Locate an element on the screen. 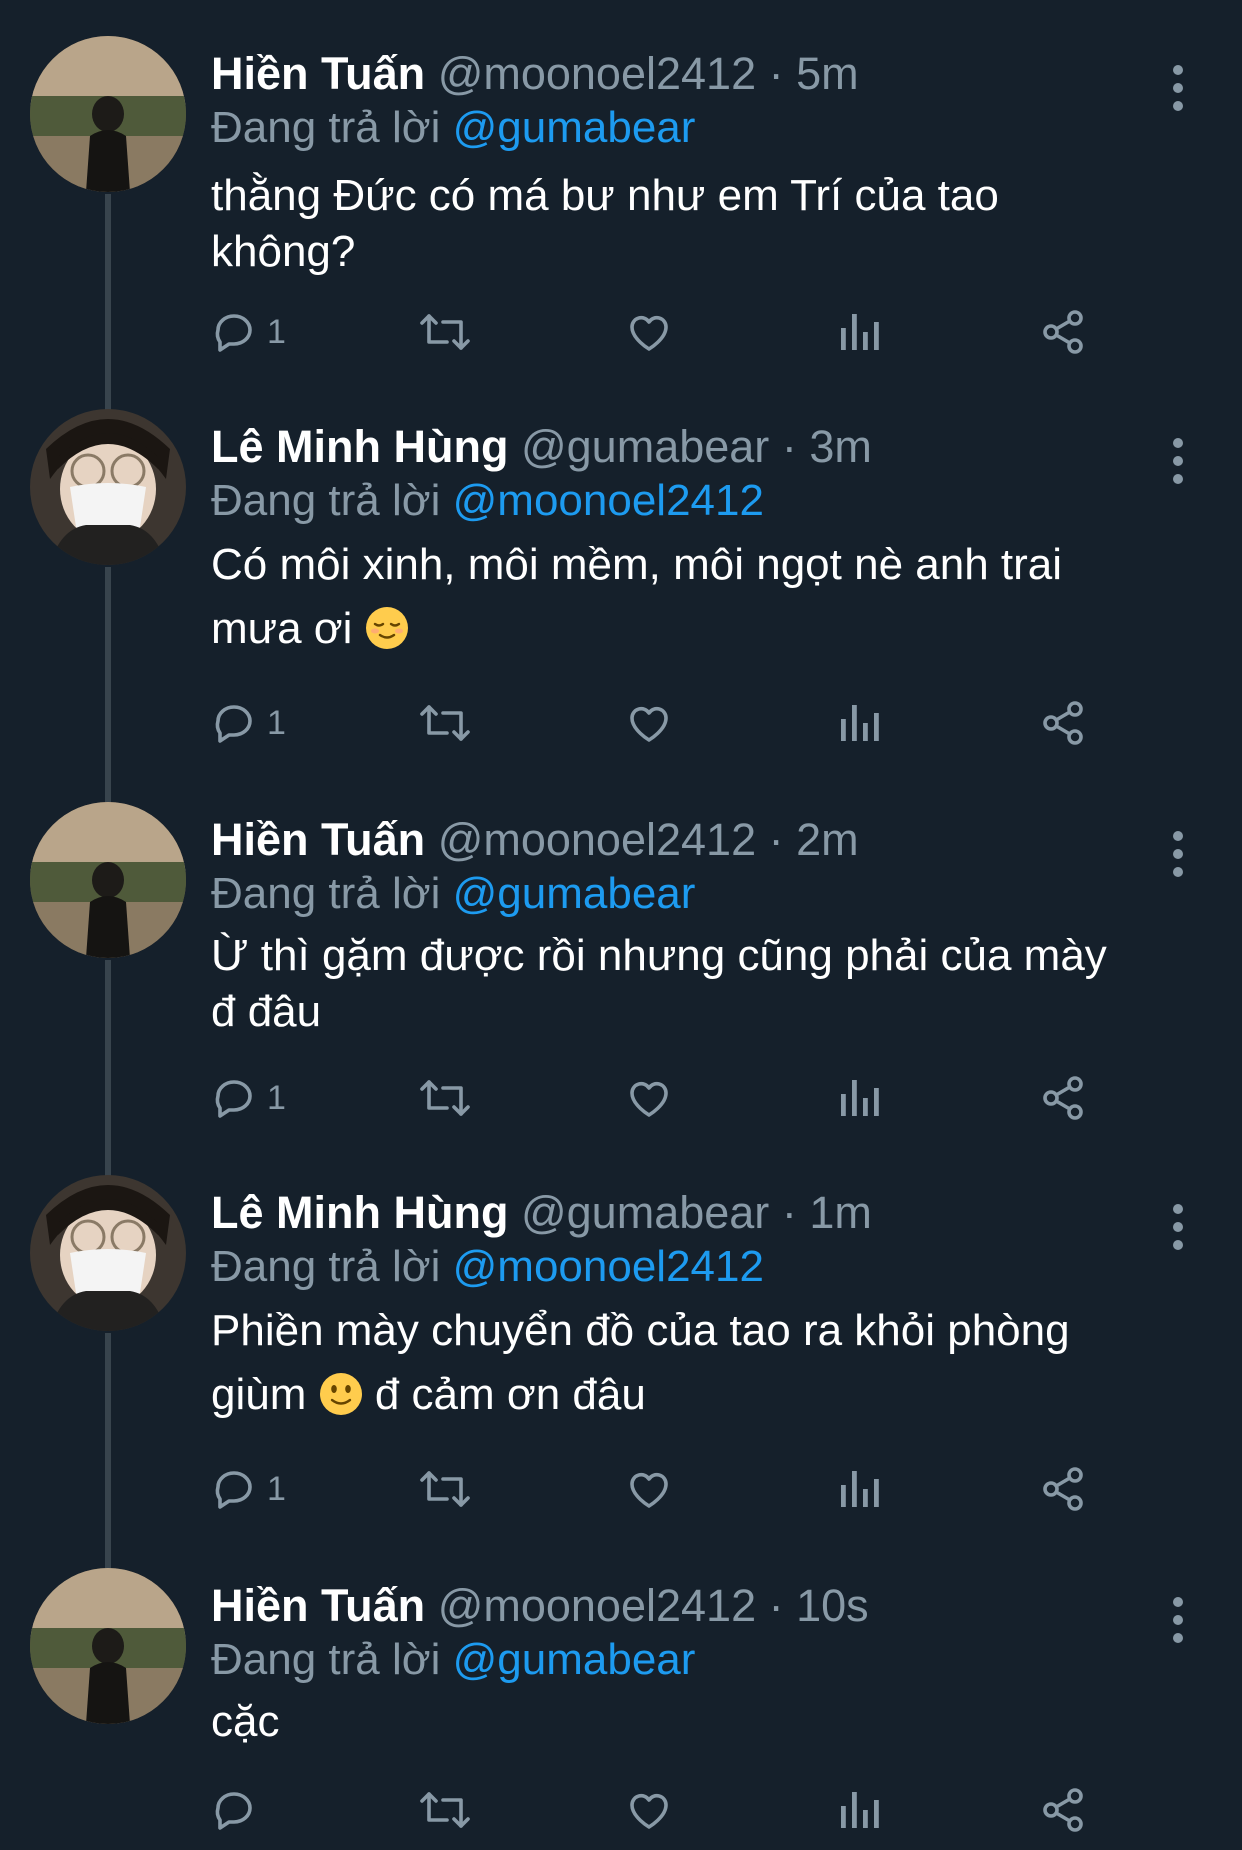 This screenshot has width=1242, height=1850. tweet-text-line: thằng Đức có má bư như em Trí của tao is located at coordinates (605, 195).